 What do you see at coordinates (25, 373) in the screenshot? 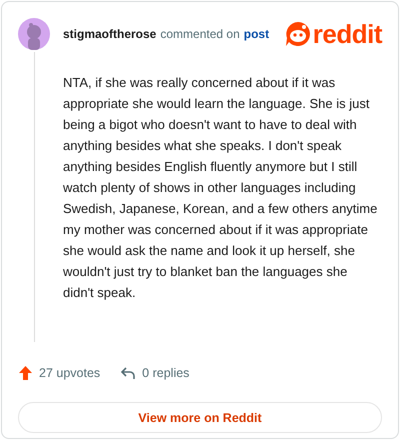
I see `upvote-icon` at bounding box center [25, 373].